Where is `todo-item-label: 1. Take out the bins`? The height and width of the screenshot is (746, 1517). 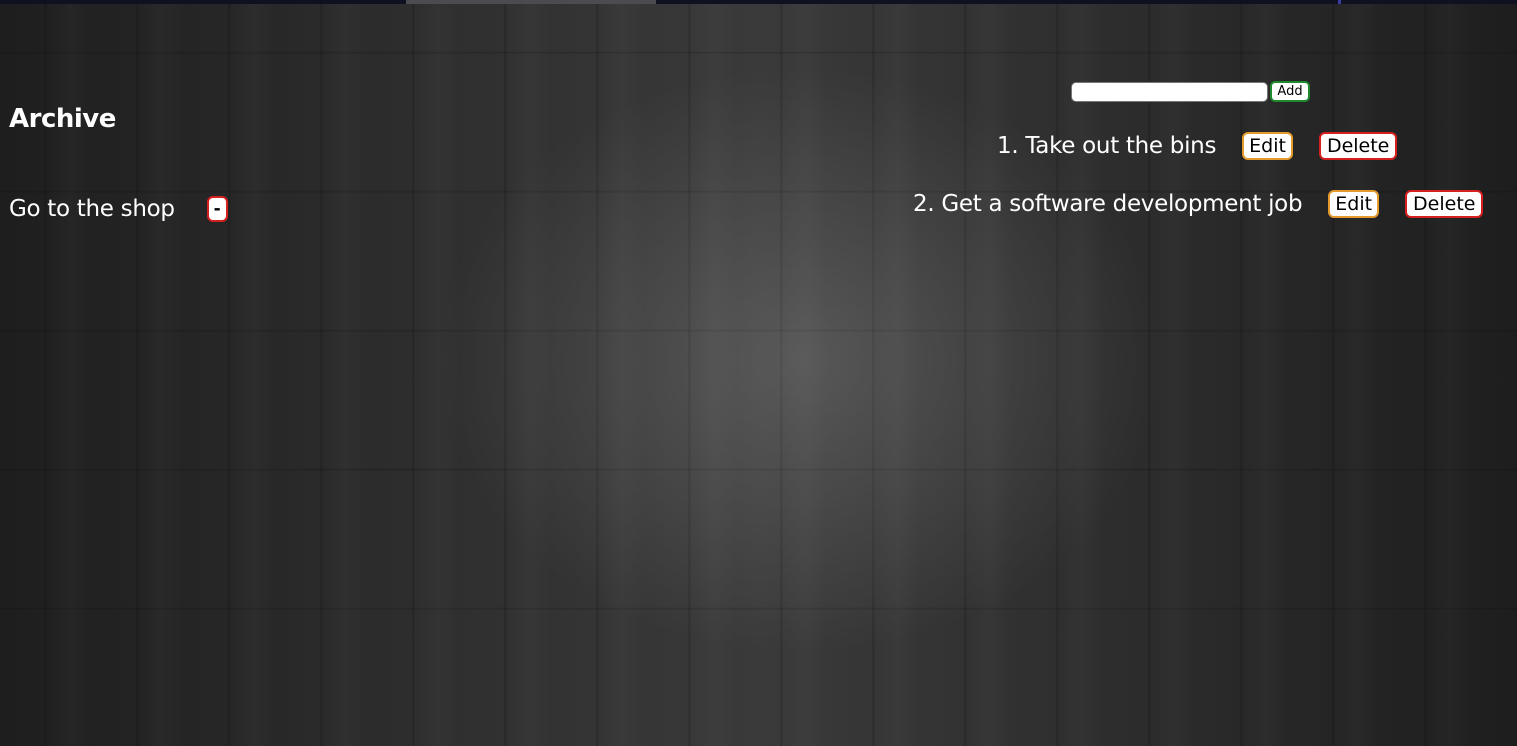 todo-item-label: 1. Take out the bins is located at coordinates (1107, 146).